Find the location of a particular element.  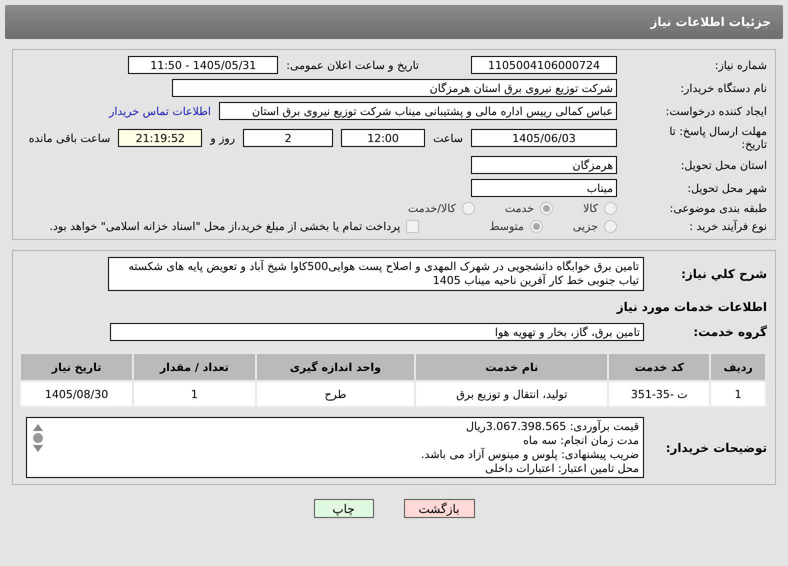

table-cell: طرح is located at coordinates (336, 394).